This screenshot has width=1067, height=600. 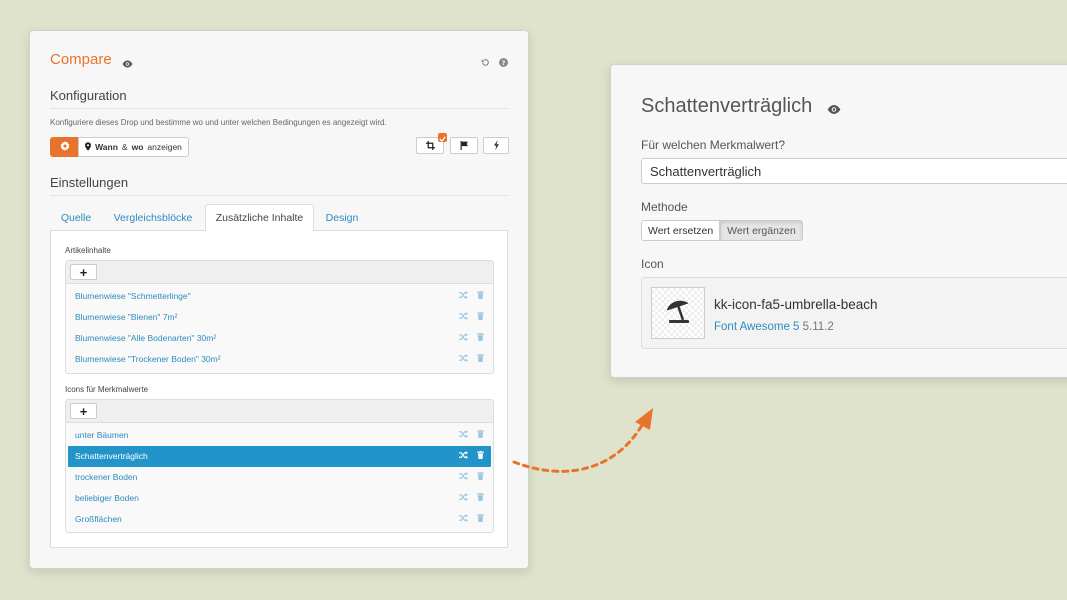 What do you see at coordinates (279, 435) in the screenshot?
I see `list-item: unter Bäumen` at bounding box center [279, 435].